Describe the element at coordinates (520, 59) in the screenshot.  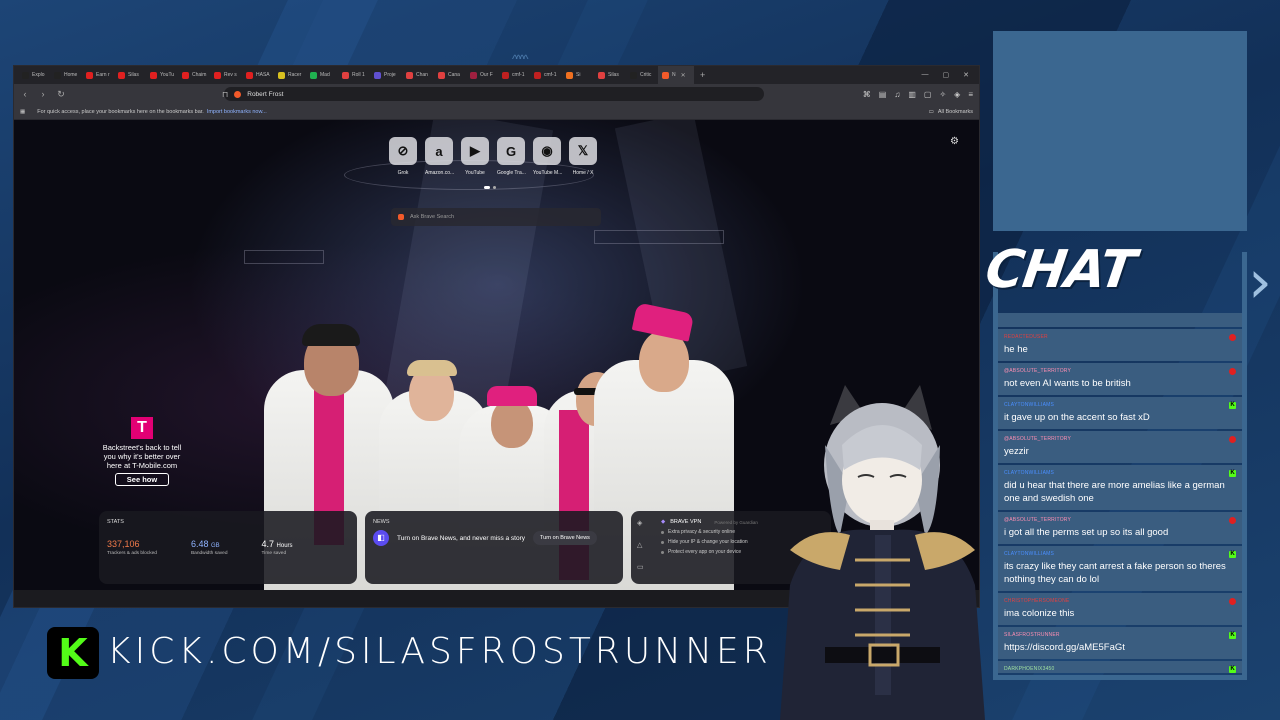
I see `decorative-chevrons: ^^^^` at that location.